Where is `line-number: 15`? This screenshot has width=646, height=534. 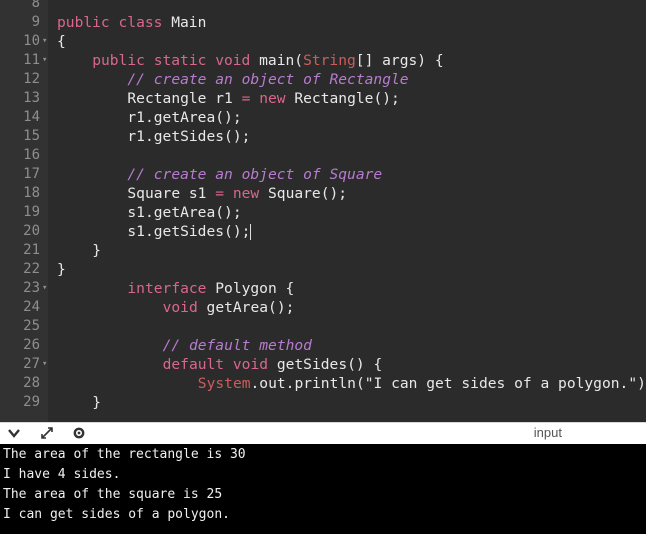
line-number: 15 is located at coordinates (31, 136).